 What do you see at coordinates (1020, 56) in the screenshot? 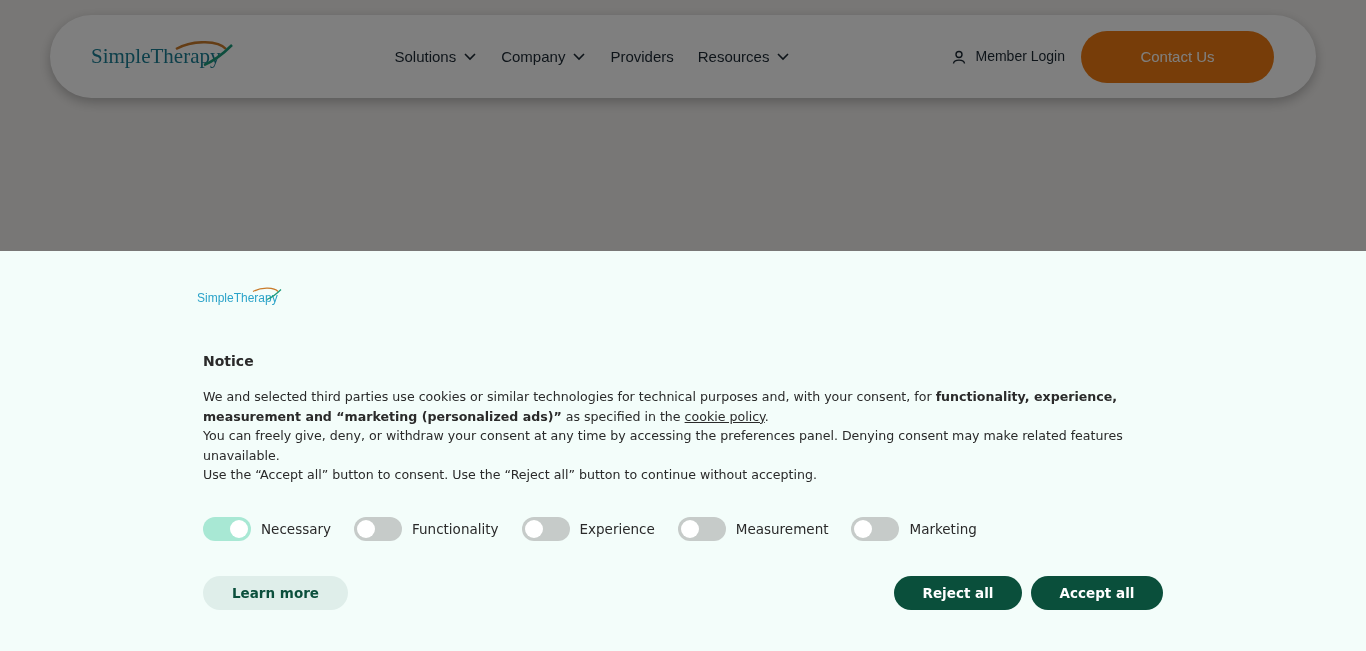
I see `member-login-link: Member Login` at bounding box center [1020, 56].